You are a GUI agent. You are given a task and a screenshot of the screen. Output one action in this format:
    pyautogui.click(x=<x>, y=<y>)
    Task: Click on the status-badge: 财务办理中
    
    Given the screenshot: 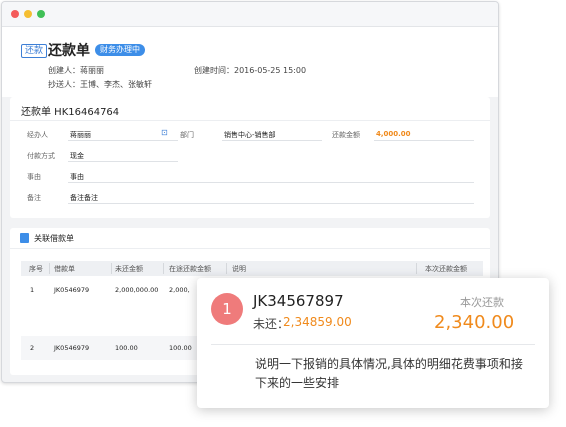 What is the action you would take?
    pyautogui.click(x=120, y=50)
    